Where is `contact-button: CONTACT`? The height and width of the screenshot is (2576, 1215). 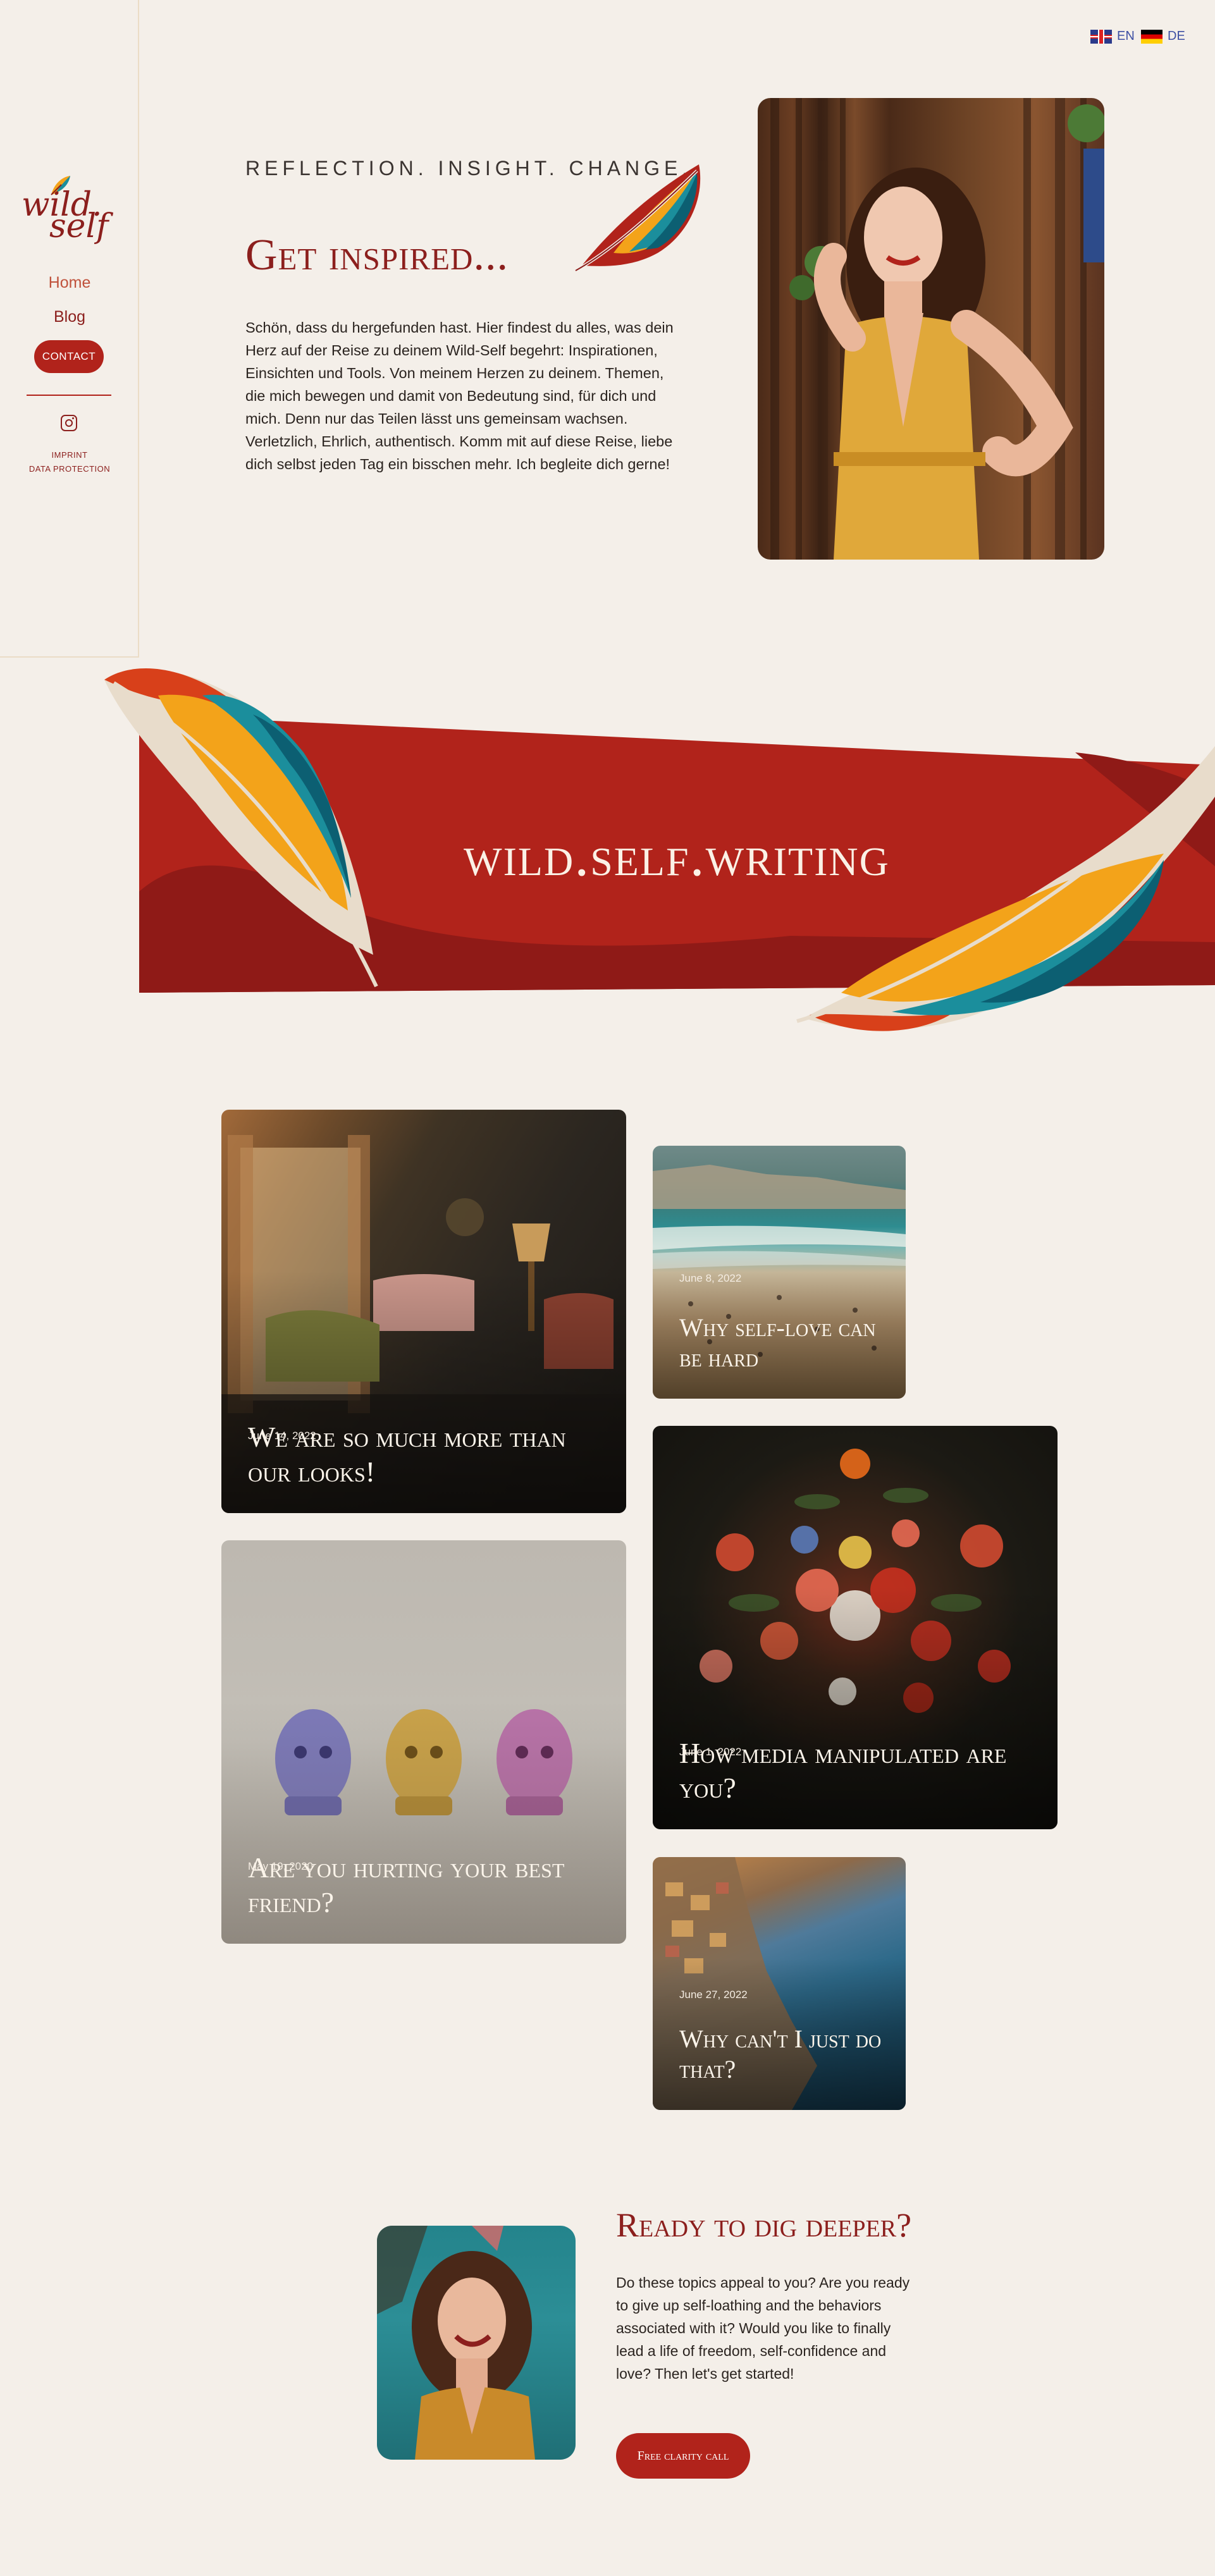
contact-button: CONTACT is located at coordinates (69, 356).